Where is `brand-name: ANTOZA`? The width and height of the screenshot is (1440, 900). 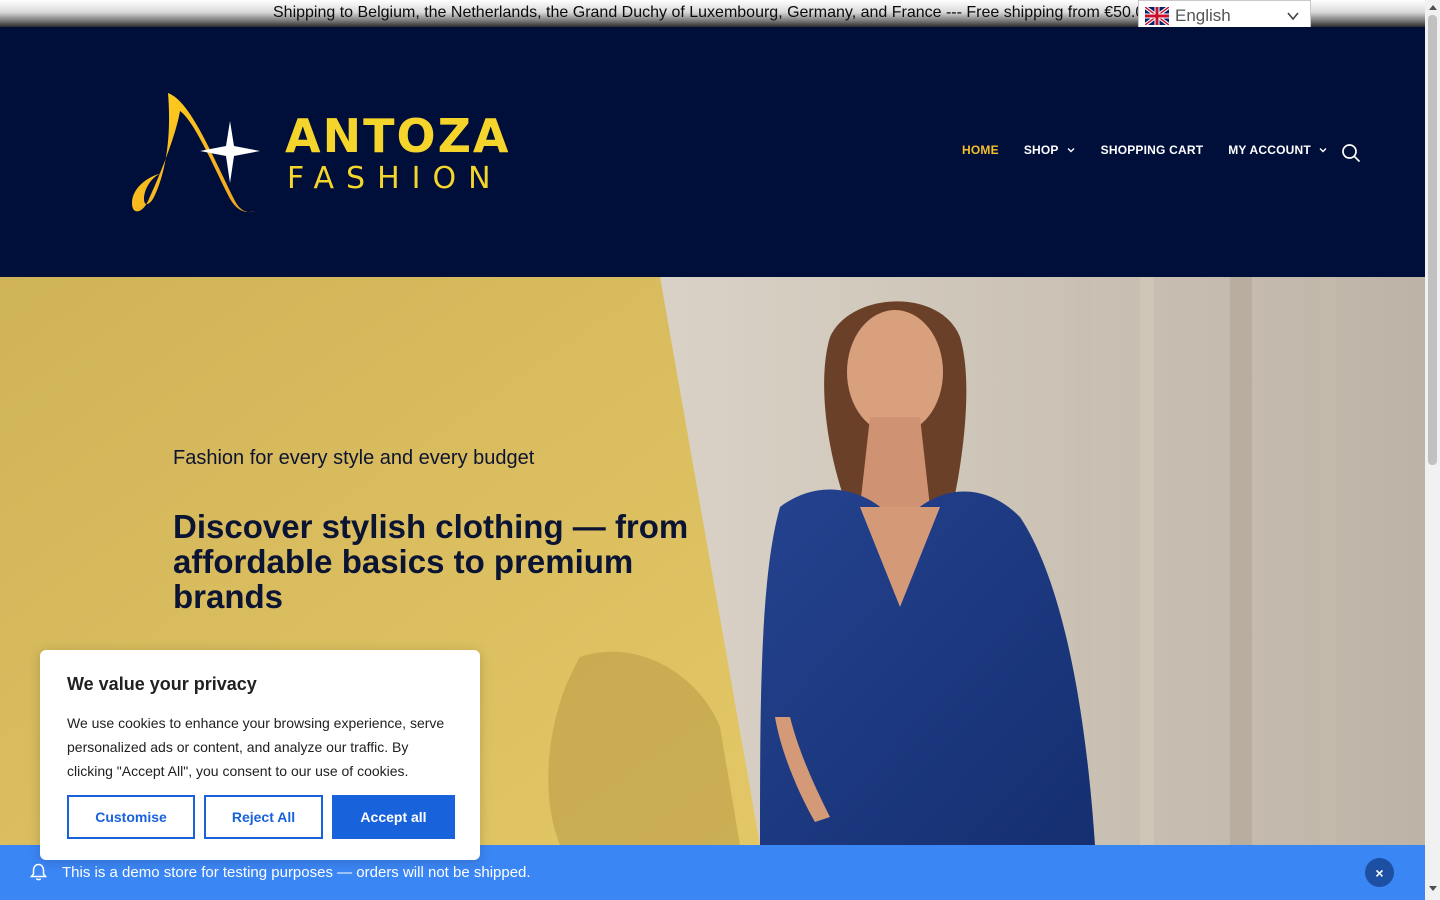 brand-name: ANTOZA is located at coordinates (398, 136).